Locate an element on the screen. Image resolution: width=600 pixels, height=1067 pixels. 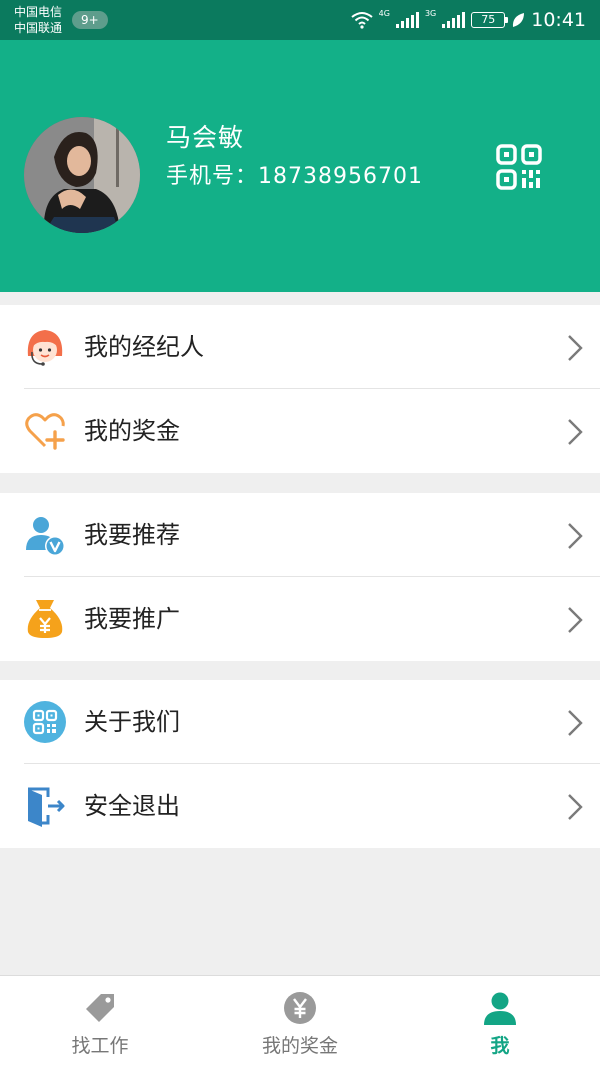
menu-item-about-us: 关于我们 is located at coordinates (300, 722).